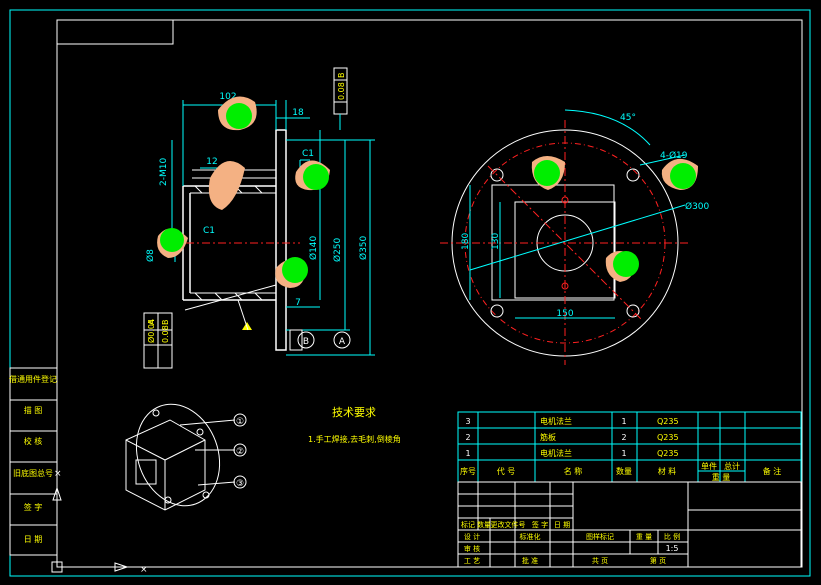  I want to click on bom-h-weight: 重 量, so click(721, 477).